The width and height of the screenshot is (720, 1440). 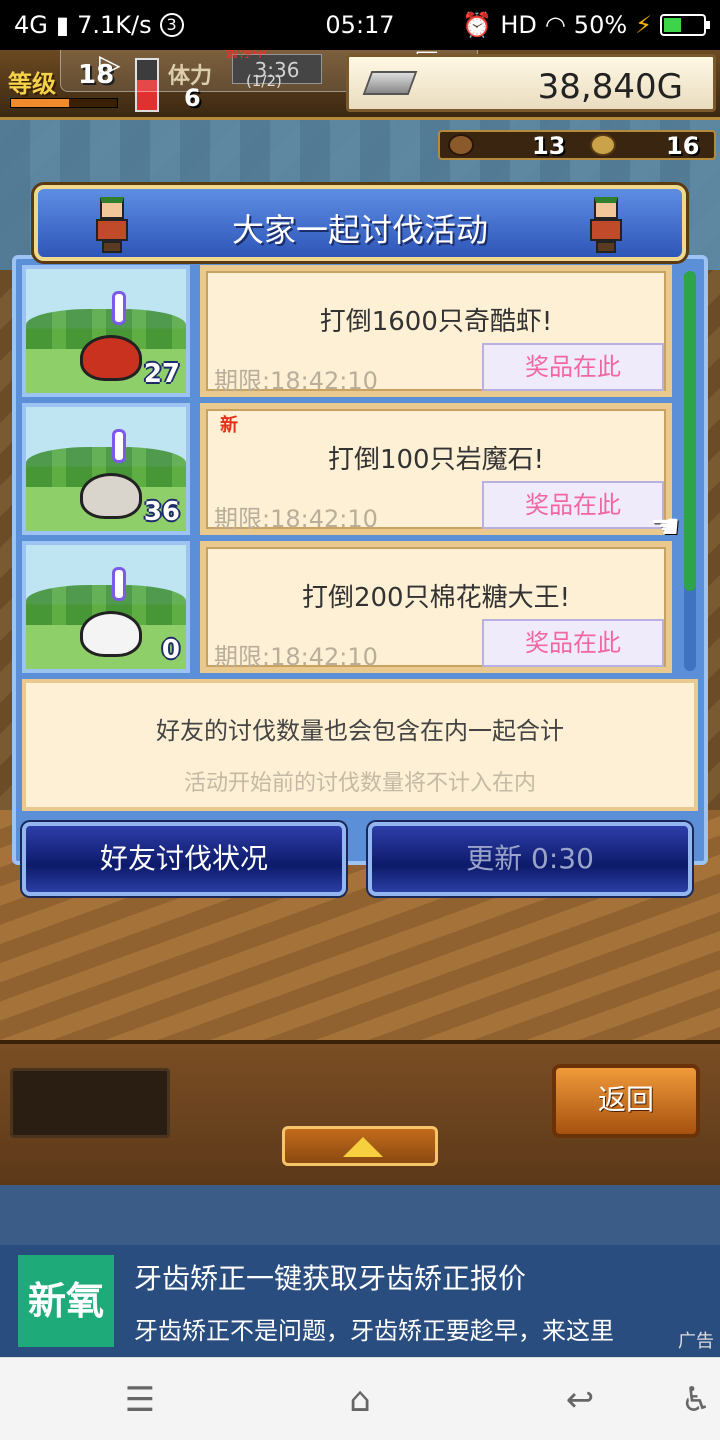 I want to click on back-icon: ↩, so click(x=580, y=1400).